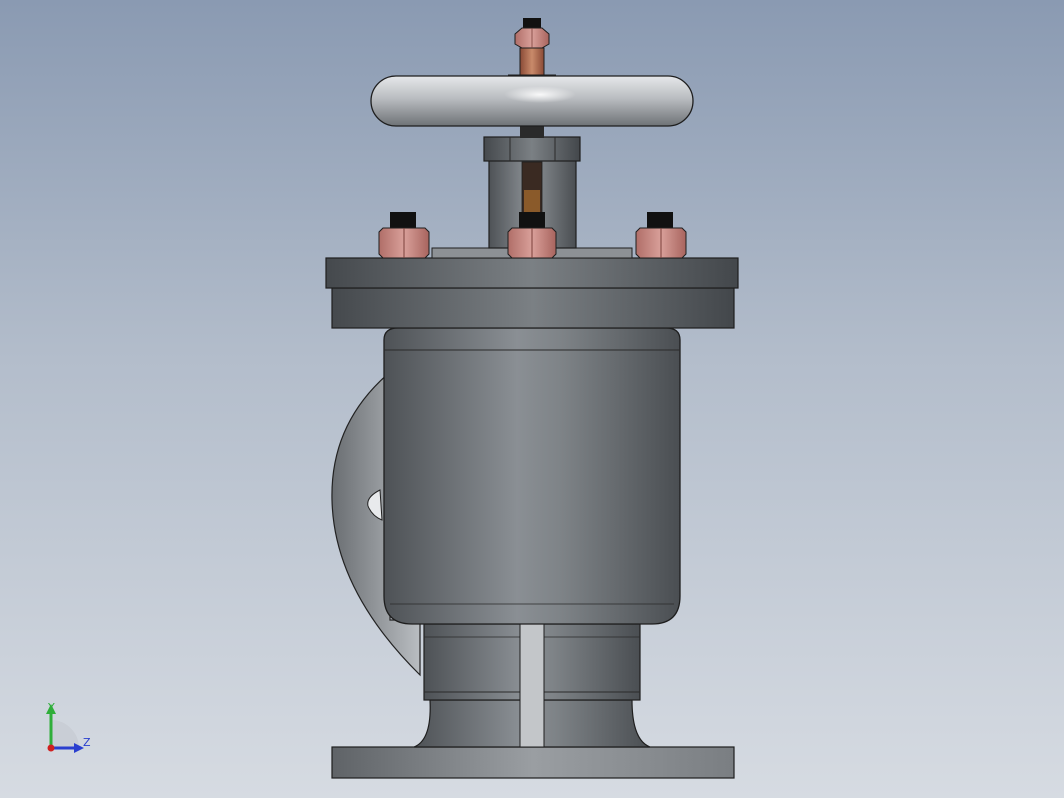 The image size is (1064, 798). I want to click on orientation-triad: Y Z, so click(68, 727).